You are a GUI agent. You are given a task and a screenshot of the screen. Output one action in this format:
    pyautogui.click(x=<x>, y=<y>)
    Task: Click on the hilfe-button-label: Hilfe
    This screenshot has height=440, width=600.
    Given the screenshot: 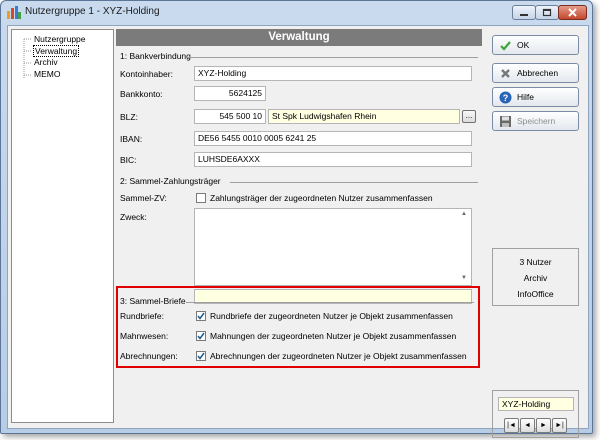 What is the action you would take?
    pyautogui.click(x=526, y=97)
    